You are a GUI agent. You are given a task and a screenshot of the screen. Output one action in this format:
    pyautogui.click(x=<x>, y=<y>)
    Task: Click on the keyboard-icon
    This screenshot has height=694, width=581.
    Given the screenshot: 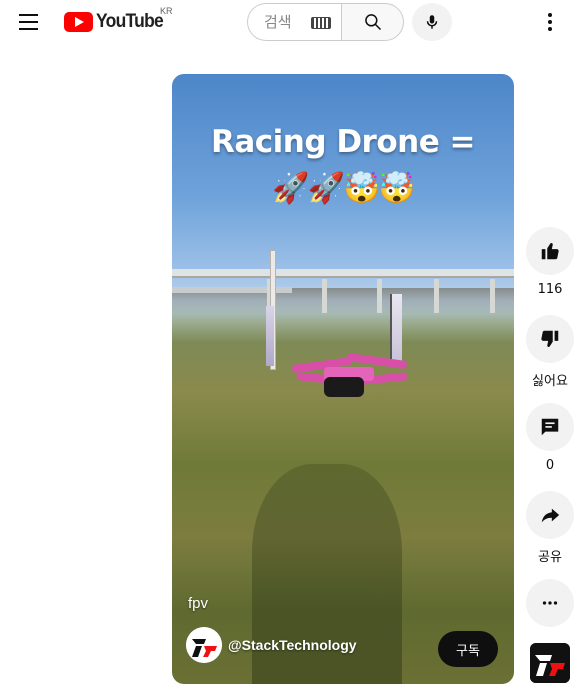 What is the action you would take?
    pyautogui.click(x=321, y=23)
    